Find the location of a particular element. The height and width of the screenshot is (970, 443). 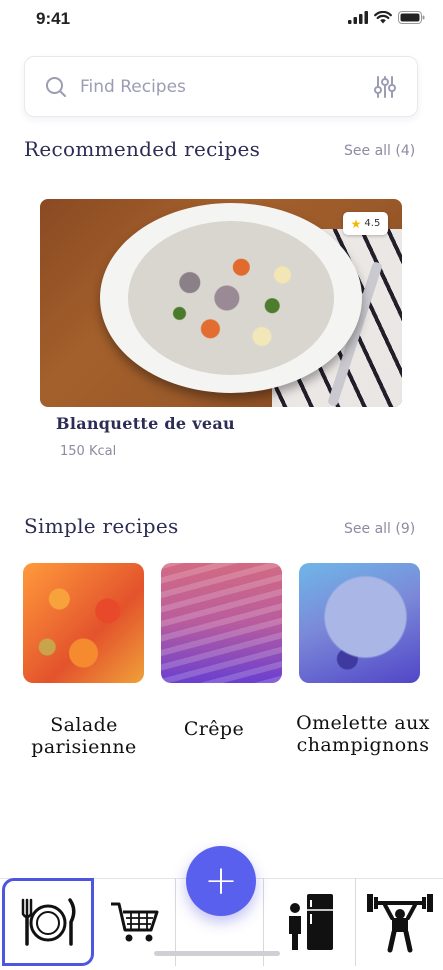

recipe-thumb-salade is located at coordinates (83, 623).